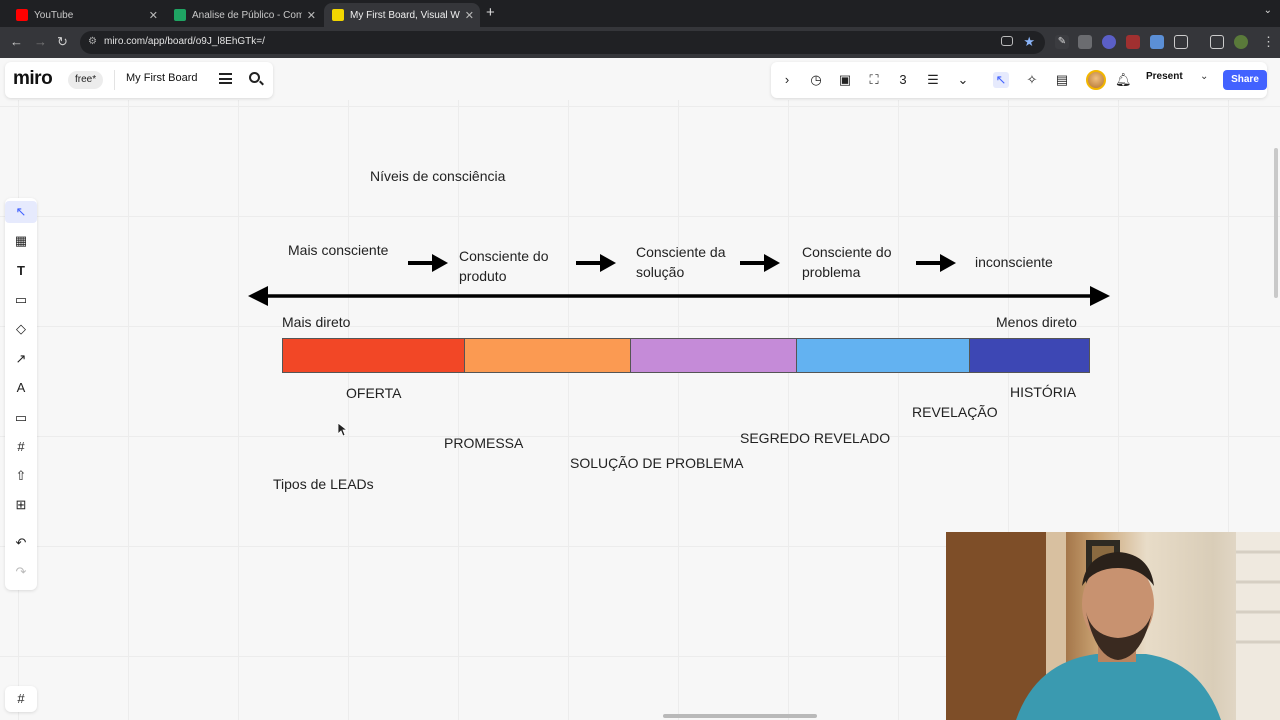 This screenshot has width=1280, height=720. Describe the element at coordinates (21, 699) in the screenshot. I see `frames-panel-icon: #` at that location.